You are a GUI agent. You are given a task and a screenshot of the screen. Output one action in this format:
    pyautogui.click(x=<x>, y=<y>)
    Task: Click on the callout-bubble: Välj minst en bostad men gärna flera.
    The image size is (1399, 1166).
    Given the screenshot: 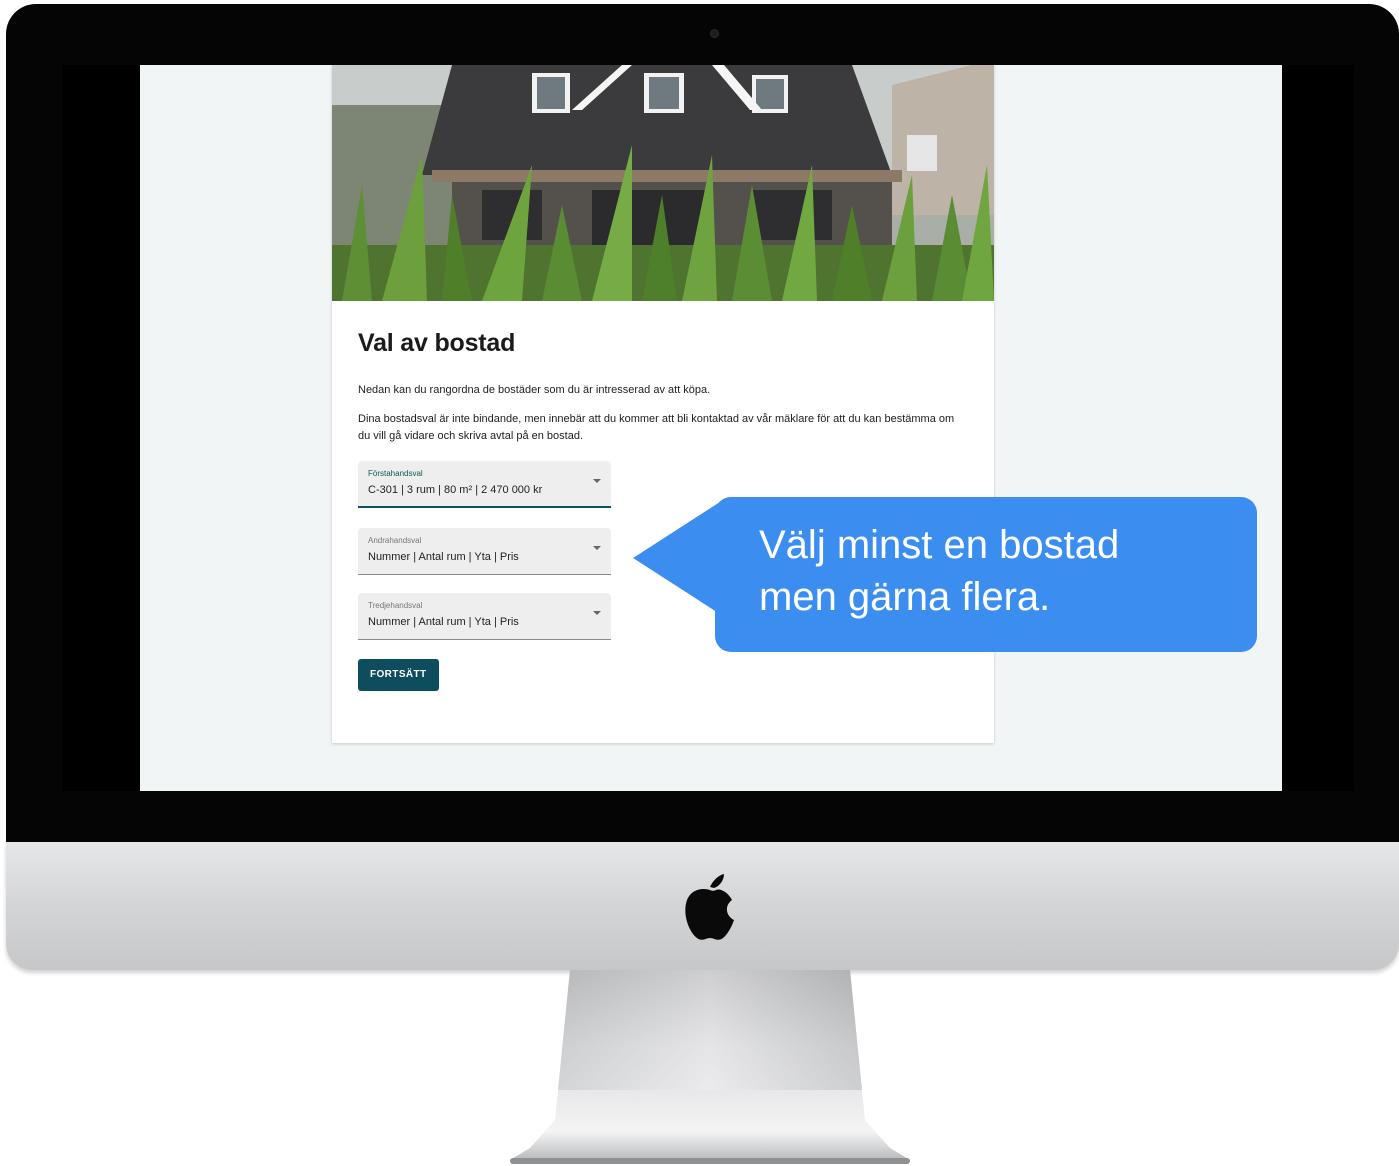 What is the action you would take?
    pyautogui.click(x=986, y=574)
    